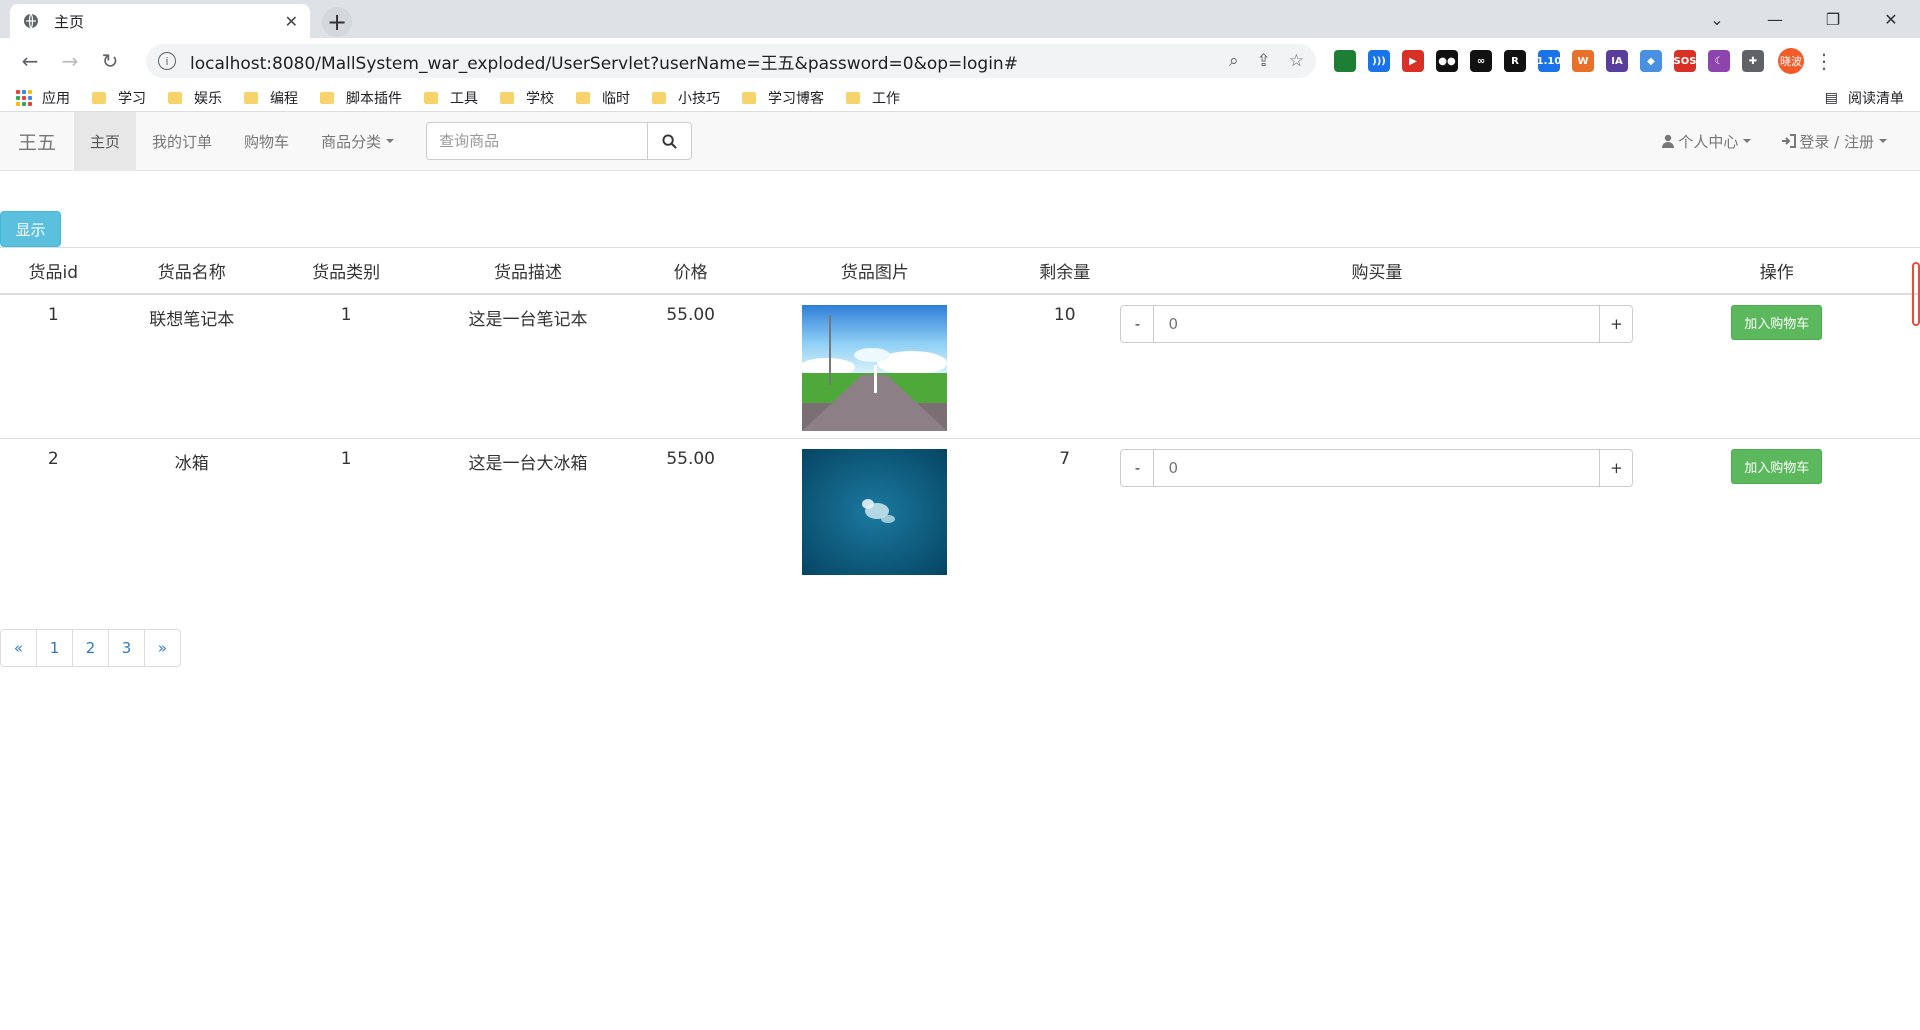 The width and height of the screenshot is (1920, 1030). What do you see at coordinates (874, 511) in the screenshot?
I see `cell-image` at bounding box center [874, 511].